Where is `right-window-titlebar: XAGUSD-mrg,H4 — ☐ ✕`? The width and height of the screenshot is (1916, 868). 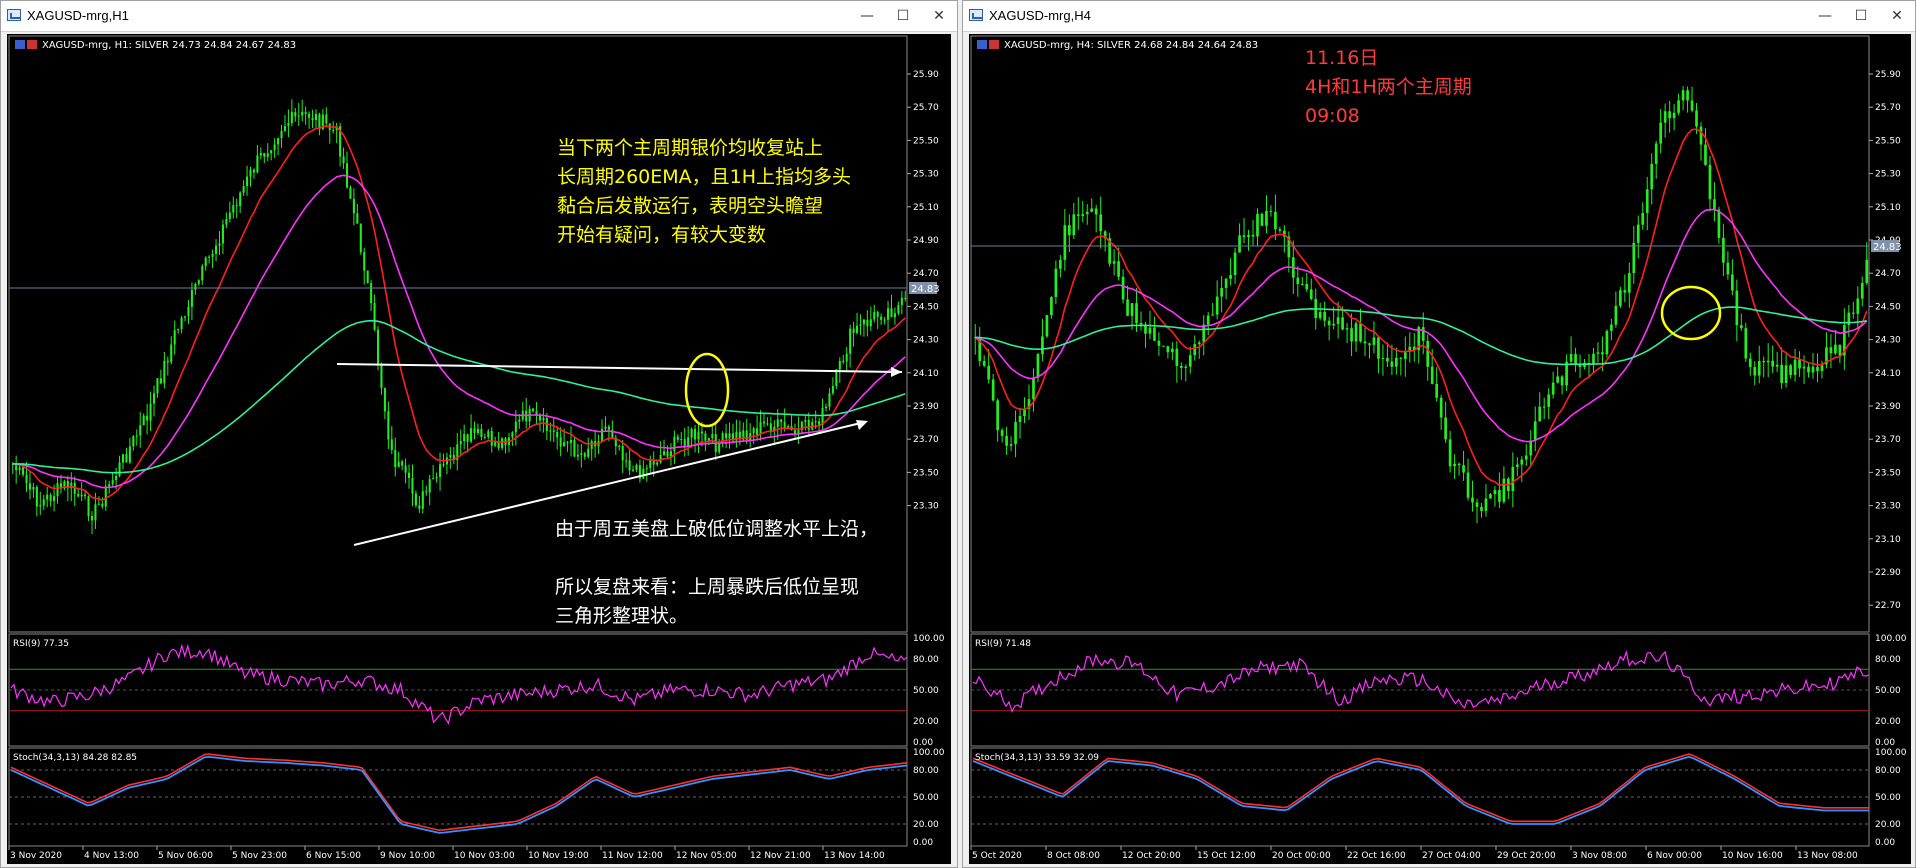 right-window-titlebar: XAGUSD-mrg,H4 — ☐ ✕ is located at coordinates (1439, 16).